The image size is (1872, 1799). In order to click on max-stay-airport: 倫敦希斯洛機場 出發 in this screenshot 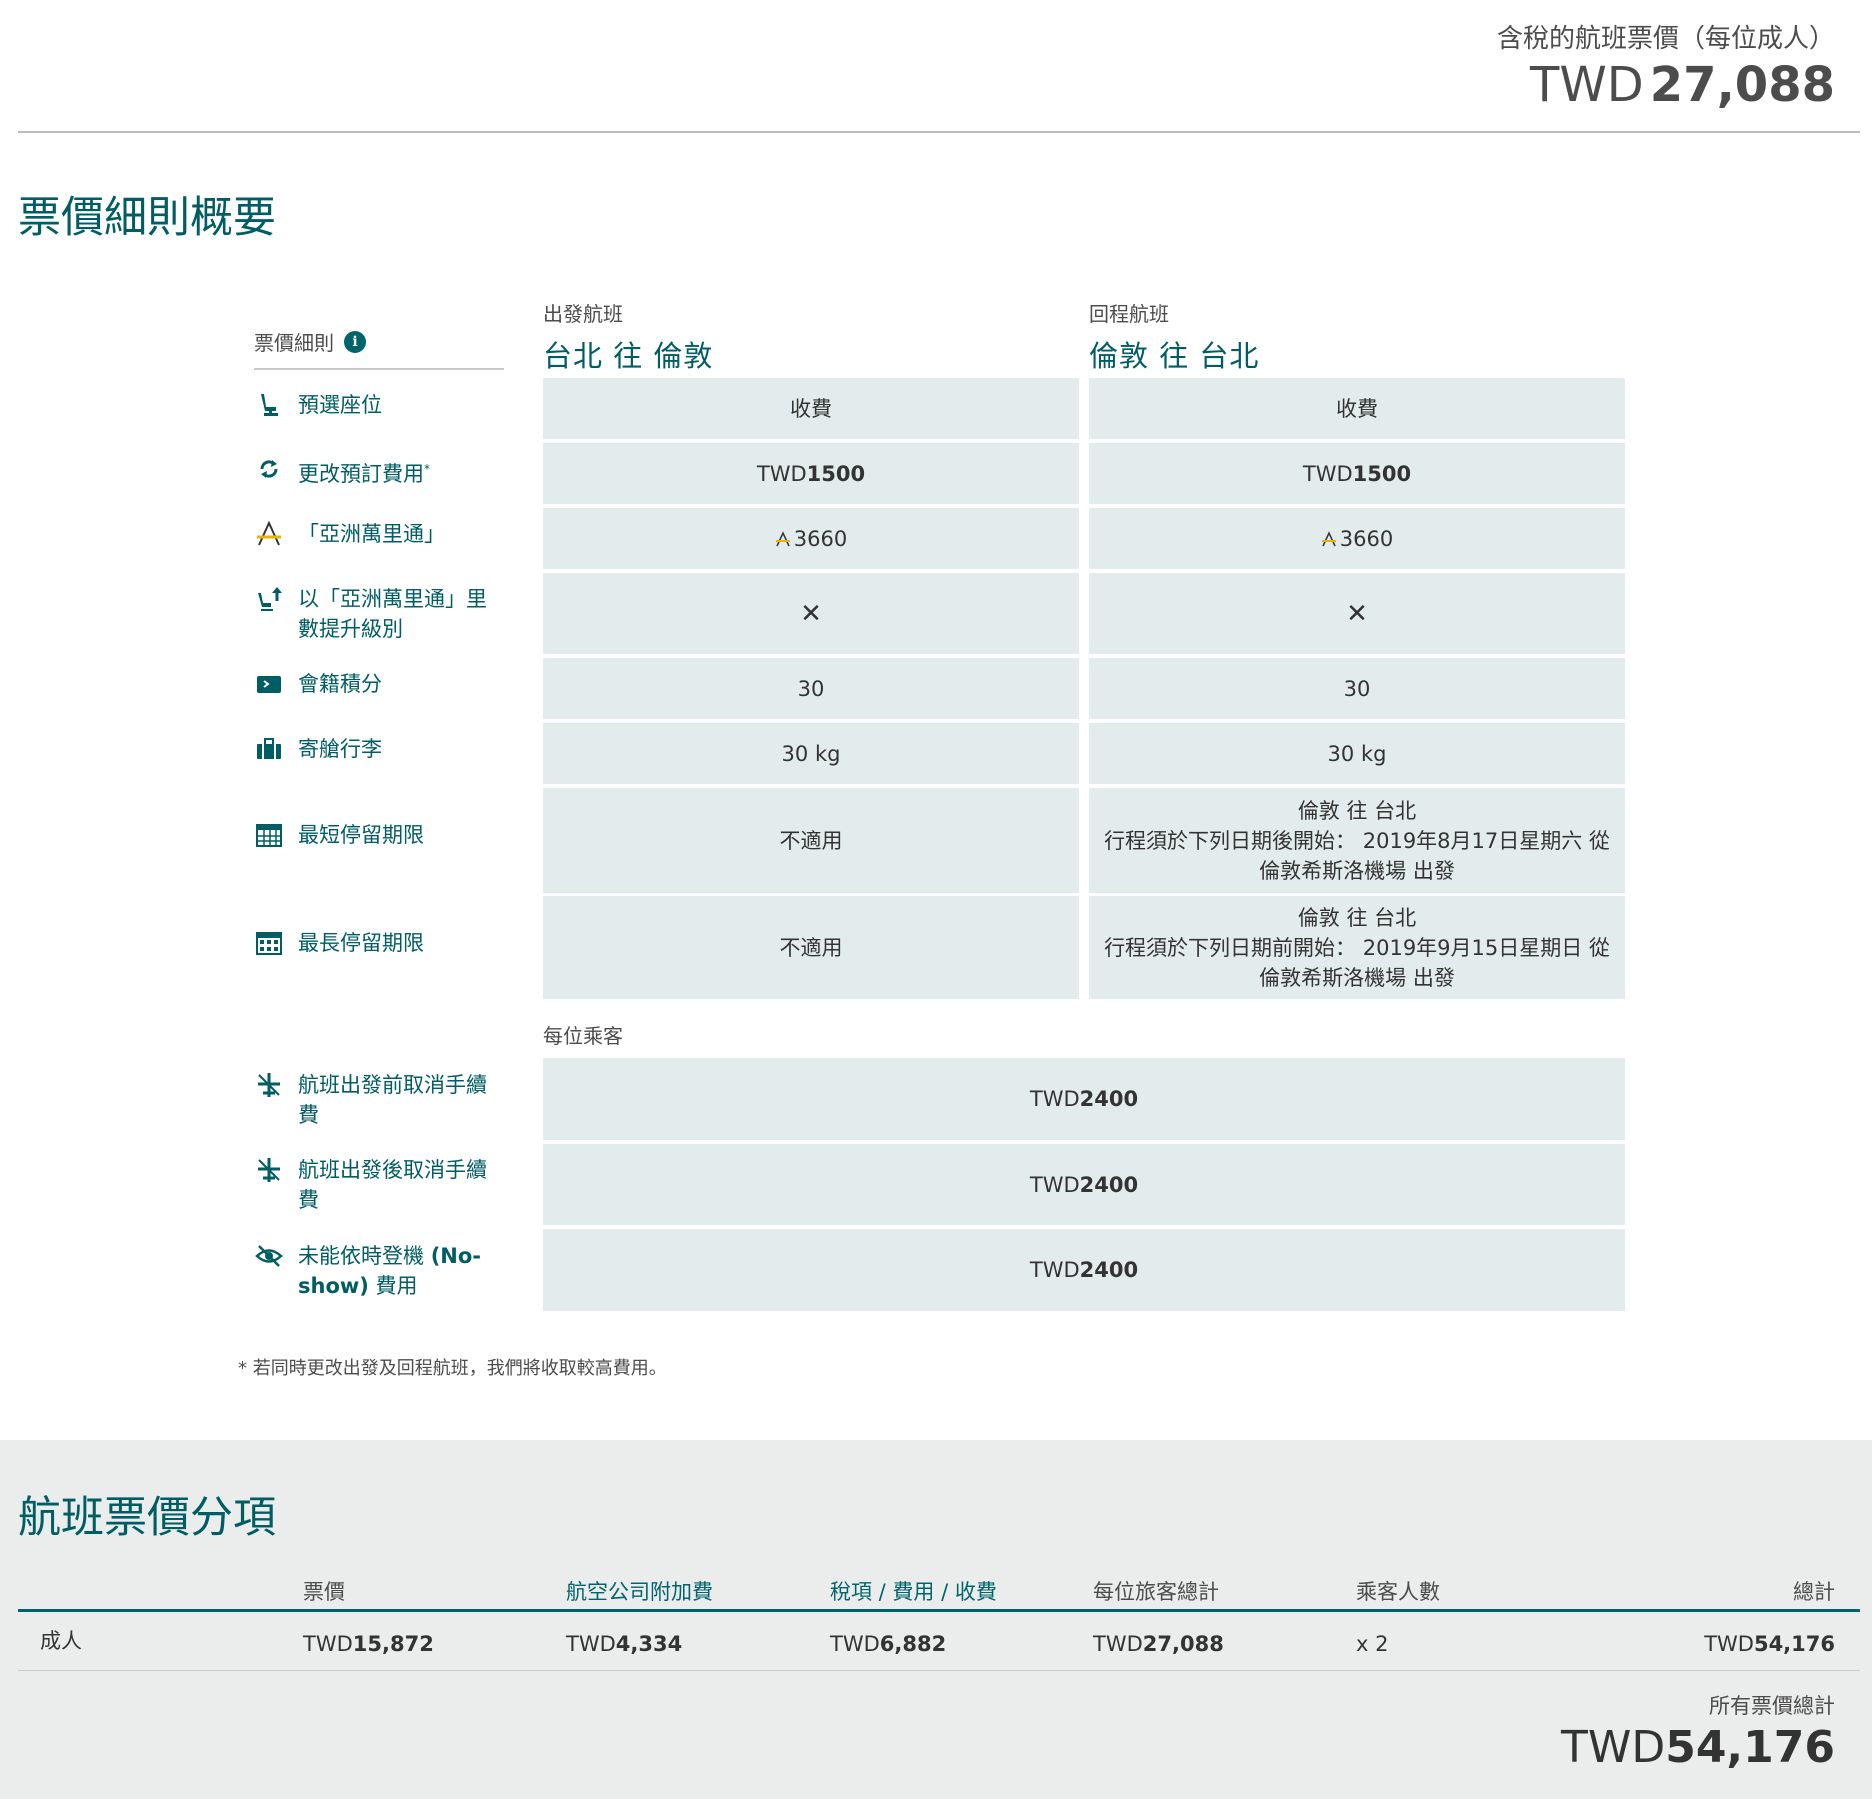, I will do `click(1357, 977)`.